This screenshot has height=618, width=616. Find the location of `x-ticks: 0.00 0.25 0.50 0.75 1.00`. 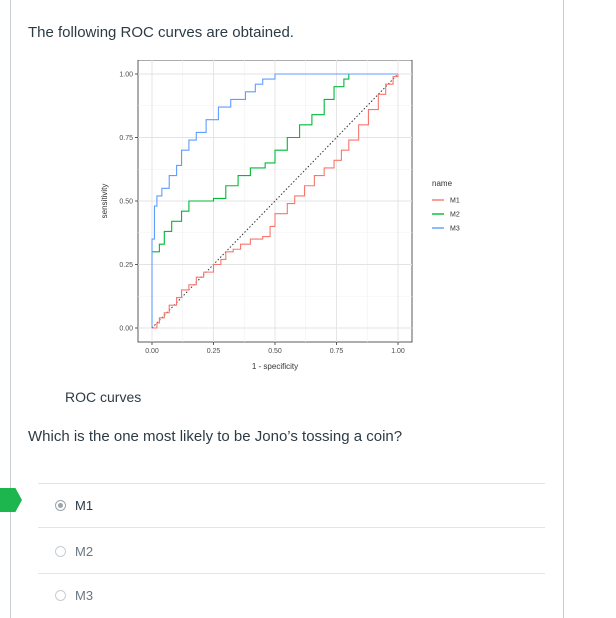

x-ticks: 0.00 0.25 0.50 0.75 1.00 is located at coordinates (275, 348).